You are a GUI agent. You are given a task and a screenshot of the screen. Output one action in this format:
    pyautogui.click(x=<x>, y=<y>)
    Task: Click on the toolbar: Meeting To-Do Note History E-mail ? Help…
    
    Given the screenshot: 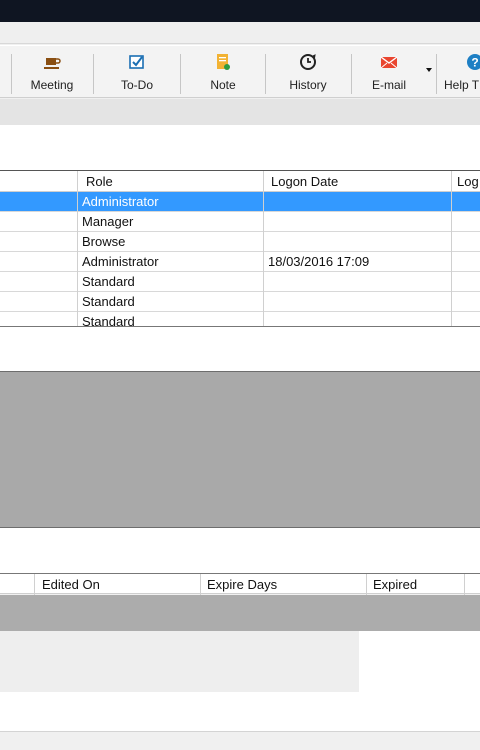 What is the action you would take?
    pyautogui.click(x=240, y=71)
    